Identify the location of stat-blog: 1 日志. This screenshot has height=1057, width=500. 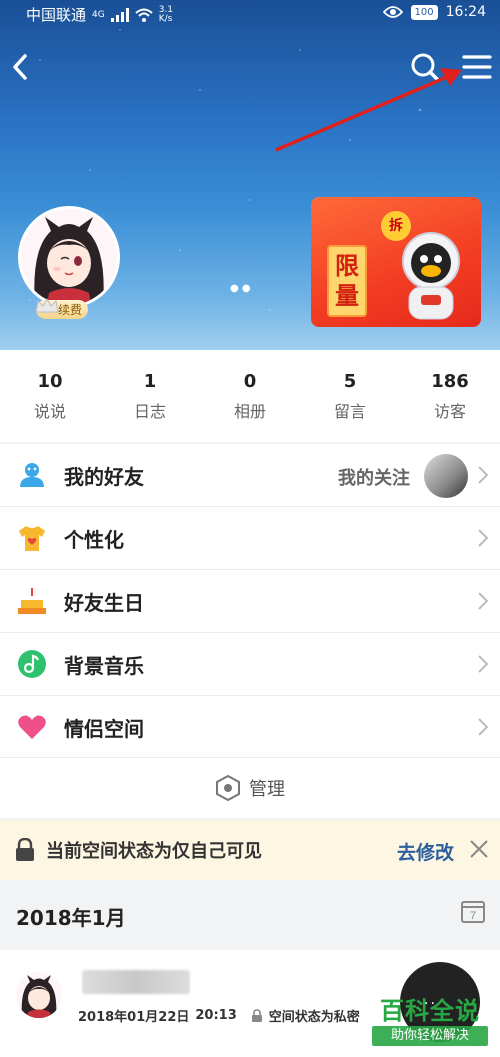
(150, 396).